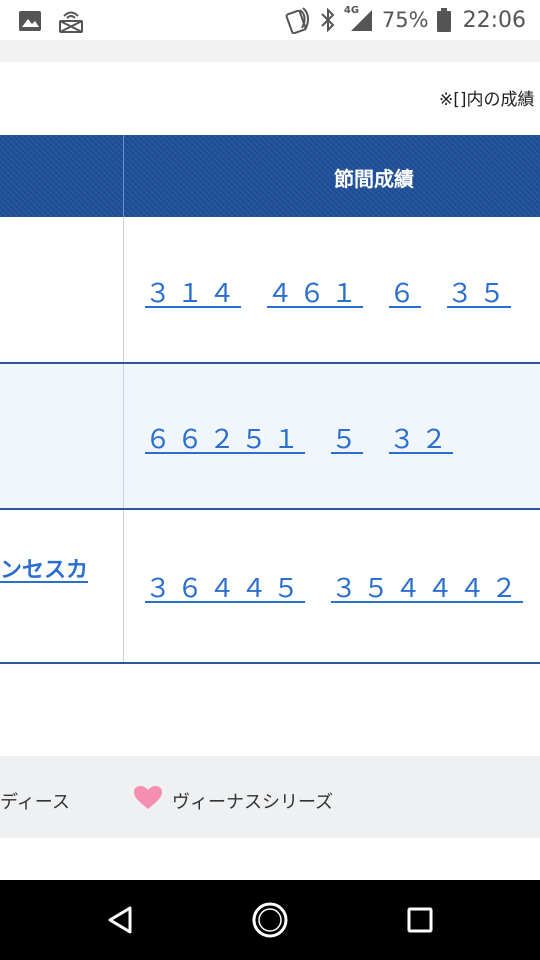 The width and height of the screenshot is (540, 960). Describe the element at coordinates (44, 568) in the screenshot. I see `racer-name-link: ンセスカ` at that location.